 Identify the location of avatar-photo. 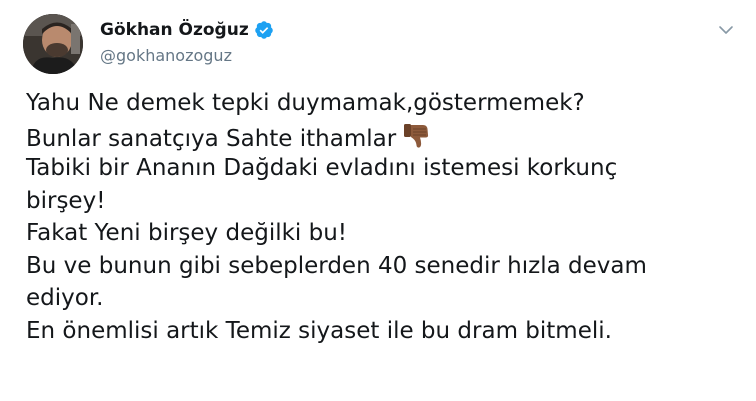
(53, 44).